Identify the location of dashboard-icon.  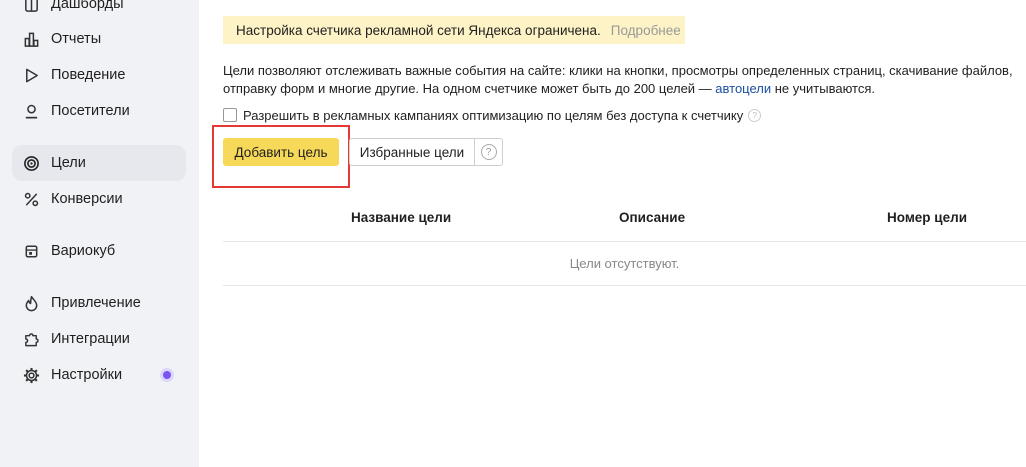
(31, 6).